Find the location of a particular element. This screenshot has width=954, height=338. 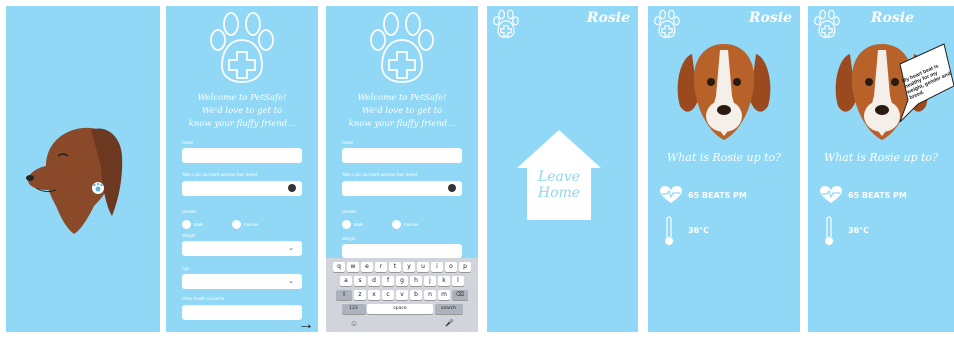

key: t is located at coordinates (395, 267).